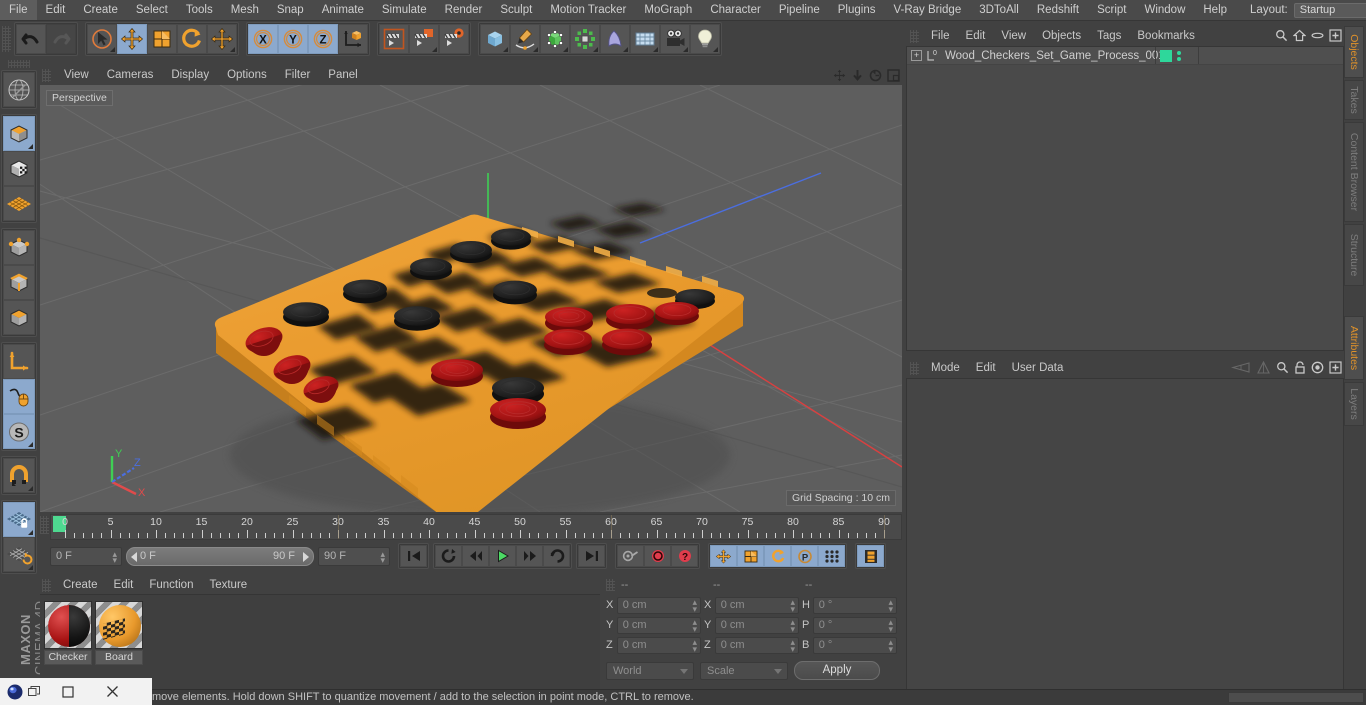  What do you see at coordinates (1125, 198) in the screenshot?
I see `object-tree: +0 Wood_Checkers_Set_Game_Process_001` at bounding box center [1125, 198].